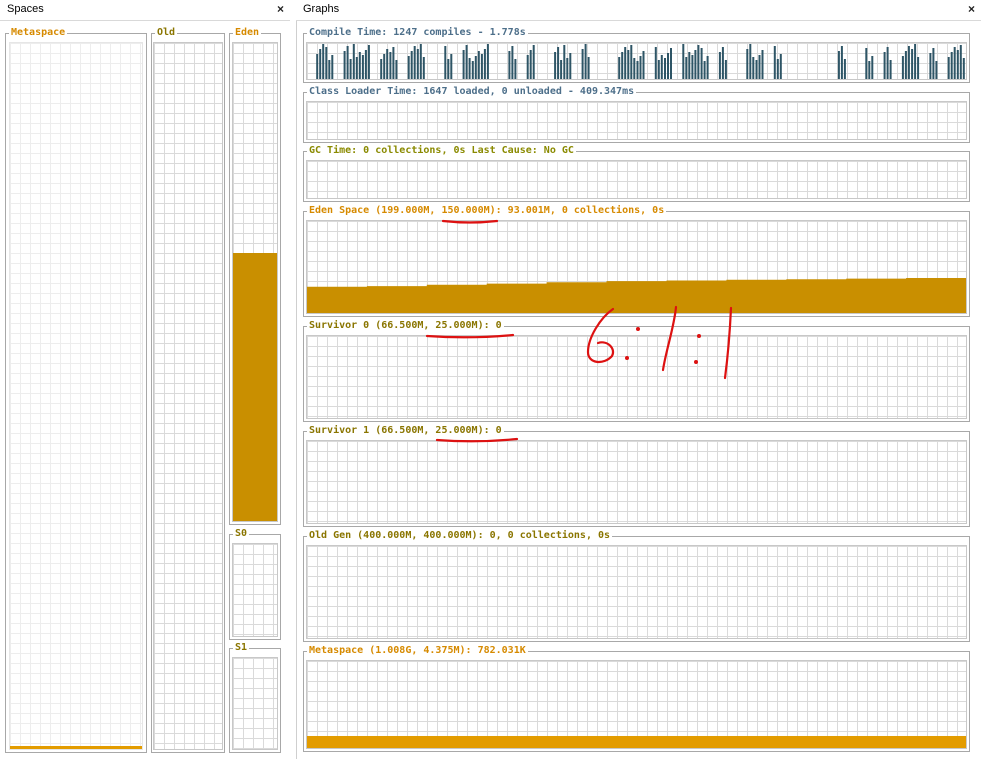  What do you see at coordinates (76, 396) in the screenshot?
I see `metaspace-space-grid` at bounding box center [76, 396].